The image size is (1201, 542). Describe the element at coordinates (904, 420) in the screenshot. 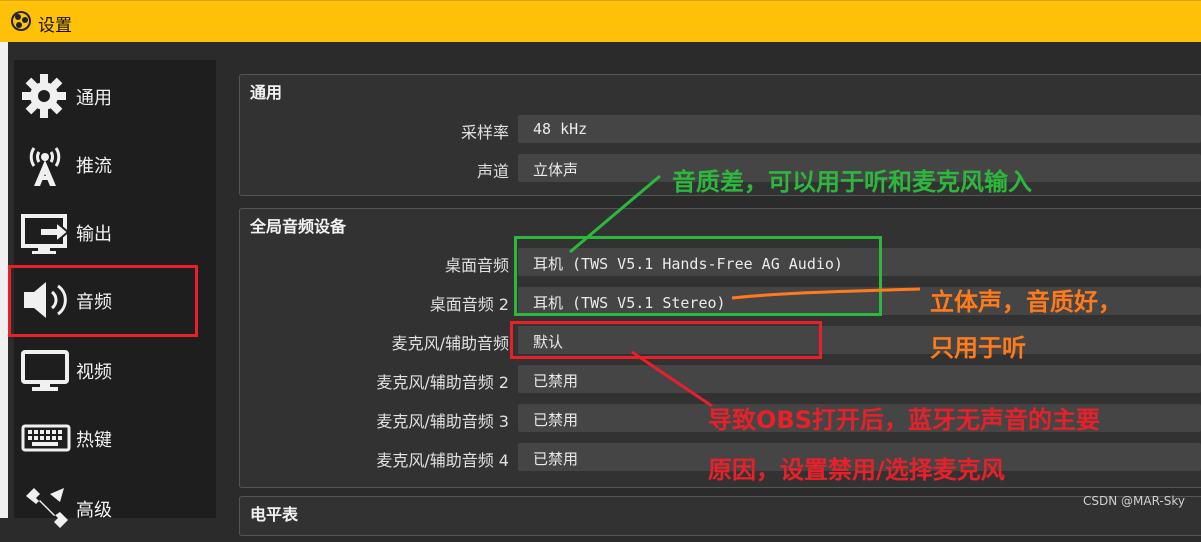

I see `red-annotation-line1: 导致OBS打开后，蓝牙无声音的主要` at that location.